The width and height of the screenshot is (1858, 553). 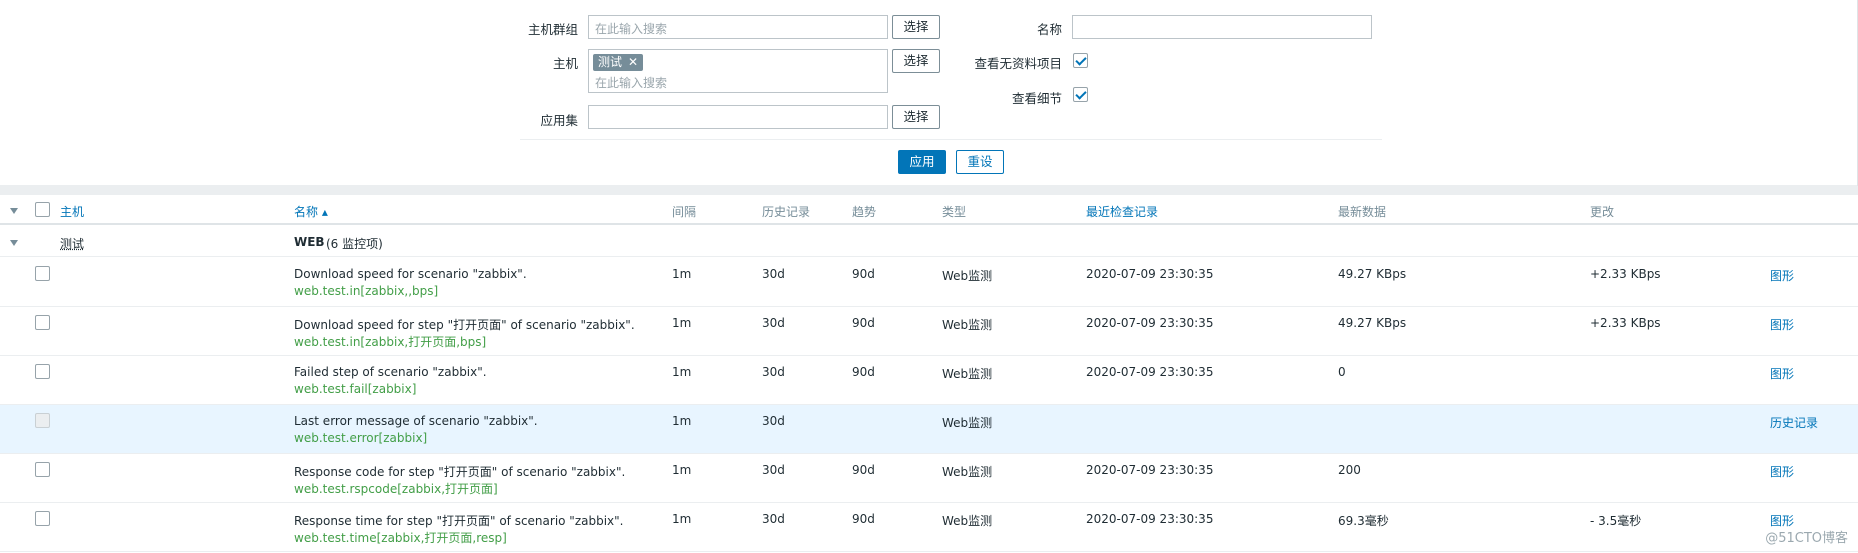 What do you see at coordinates (631, 83) in the screenshot?
I see `hosts-placeholder: 在此输入搜索` at bounding box center [631, 83].